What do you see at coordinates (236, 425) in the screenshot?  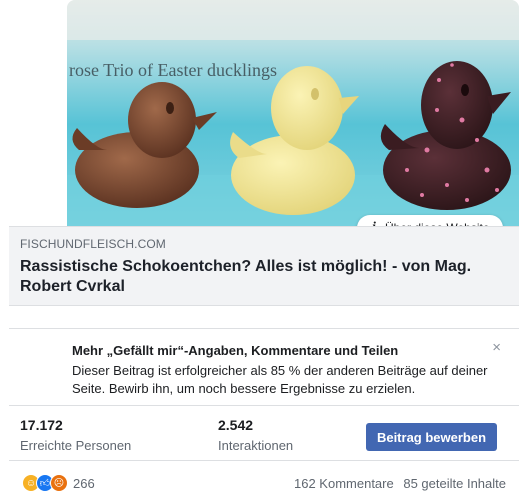 I see `interactions-value: 2.542` at bounding box center [236, 425].